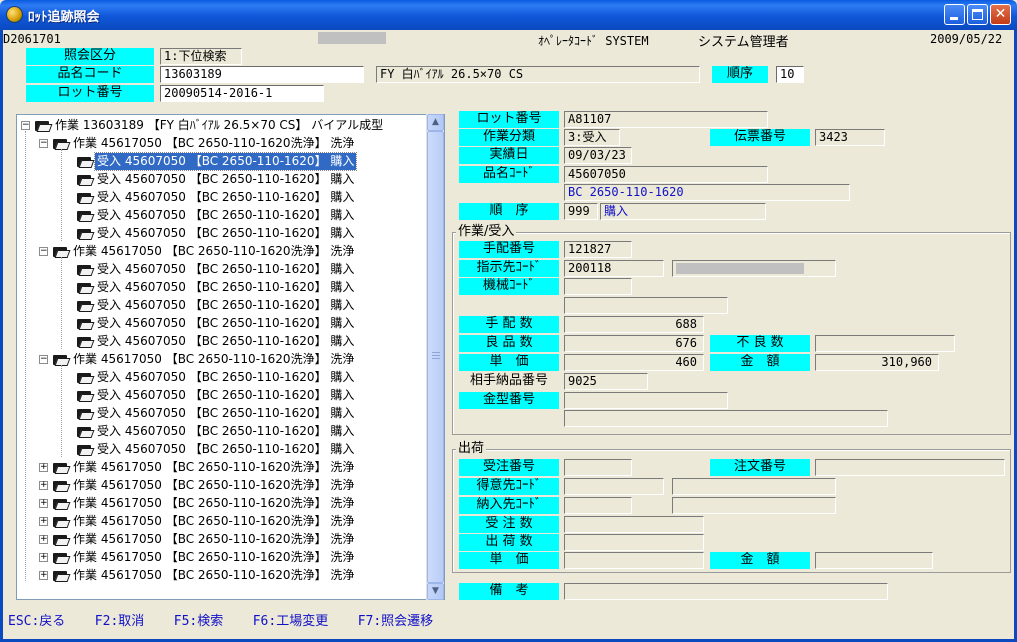 Image resolution: width=1017 pixels, height=642 pixels. I want to click on ship-amount-label: 金 額, so click(760, 560).